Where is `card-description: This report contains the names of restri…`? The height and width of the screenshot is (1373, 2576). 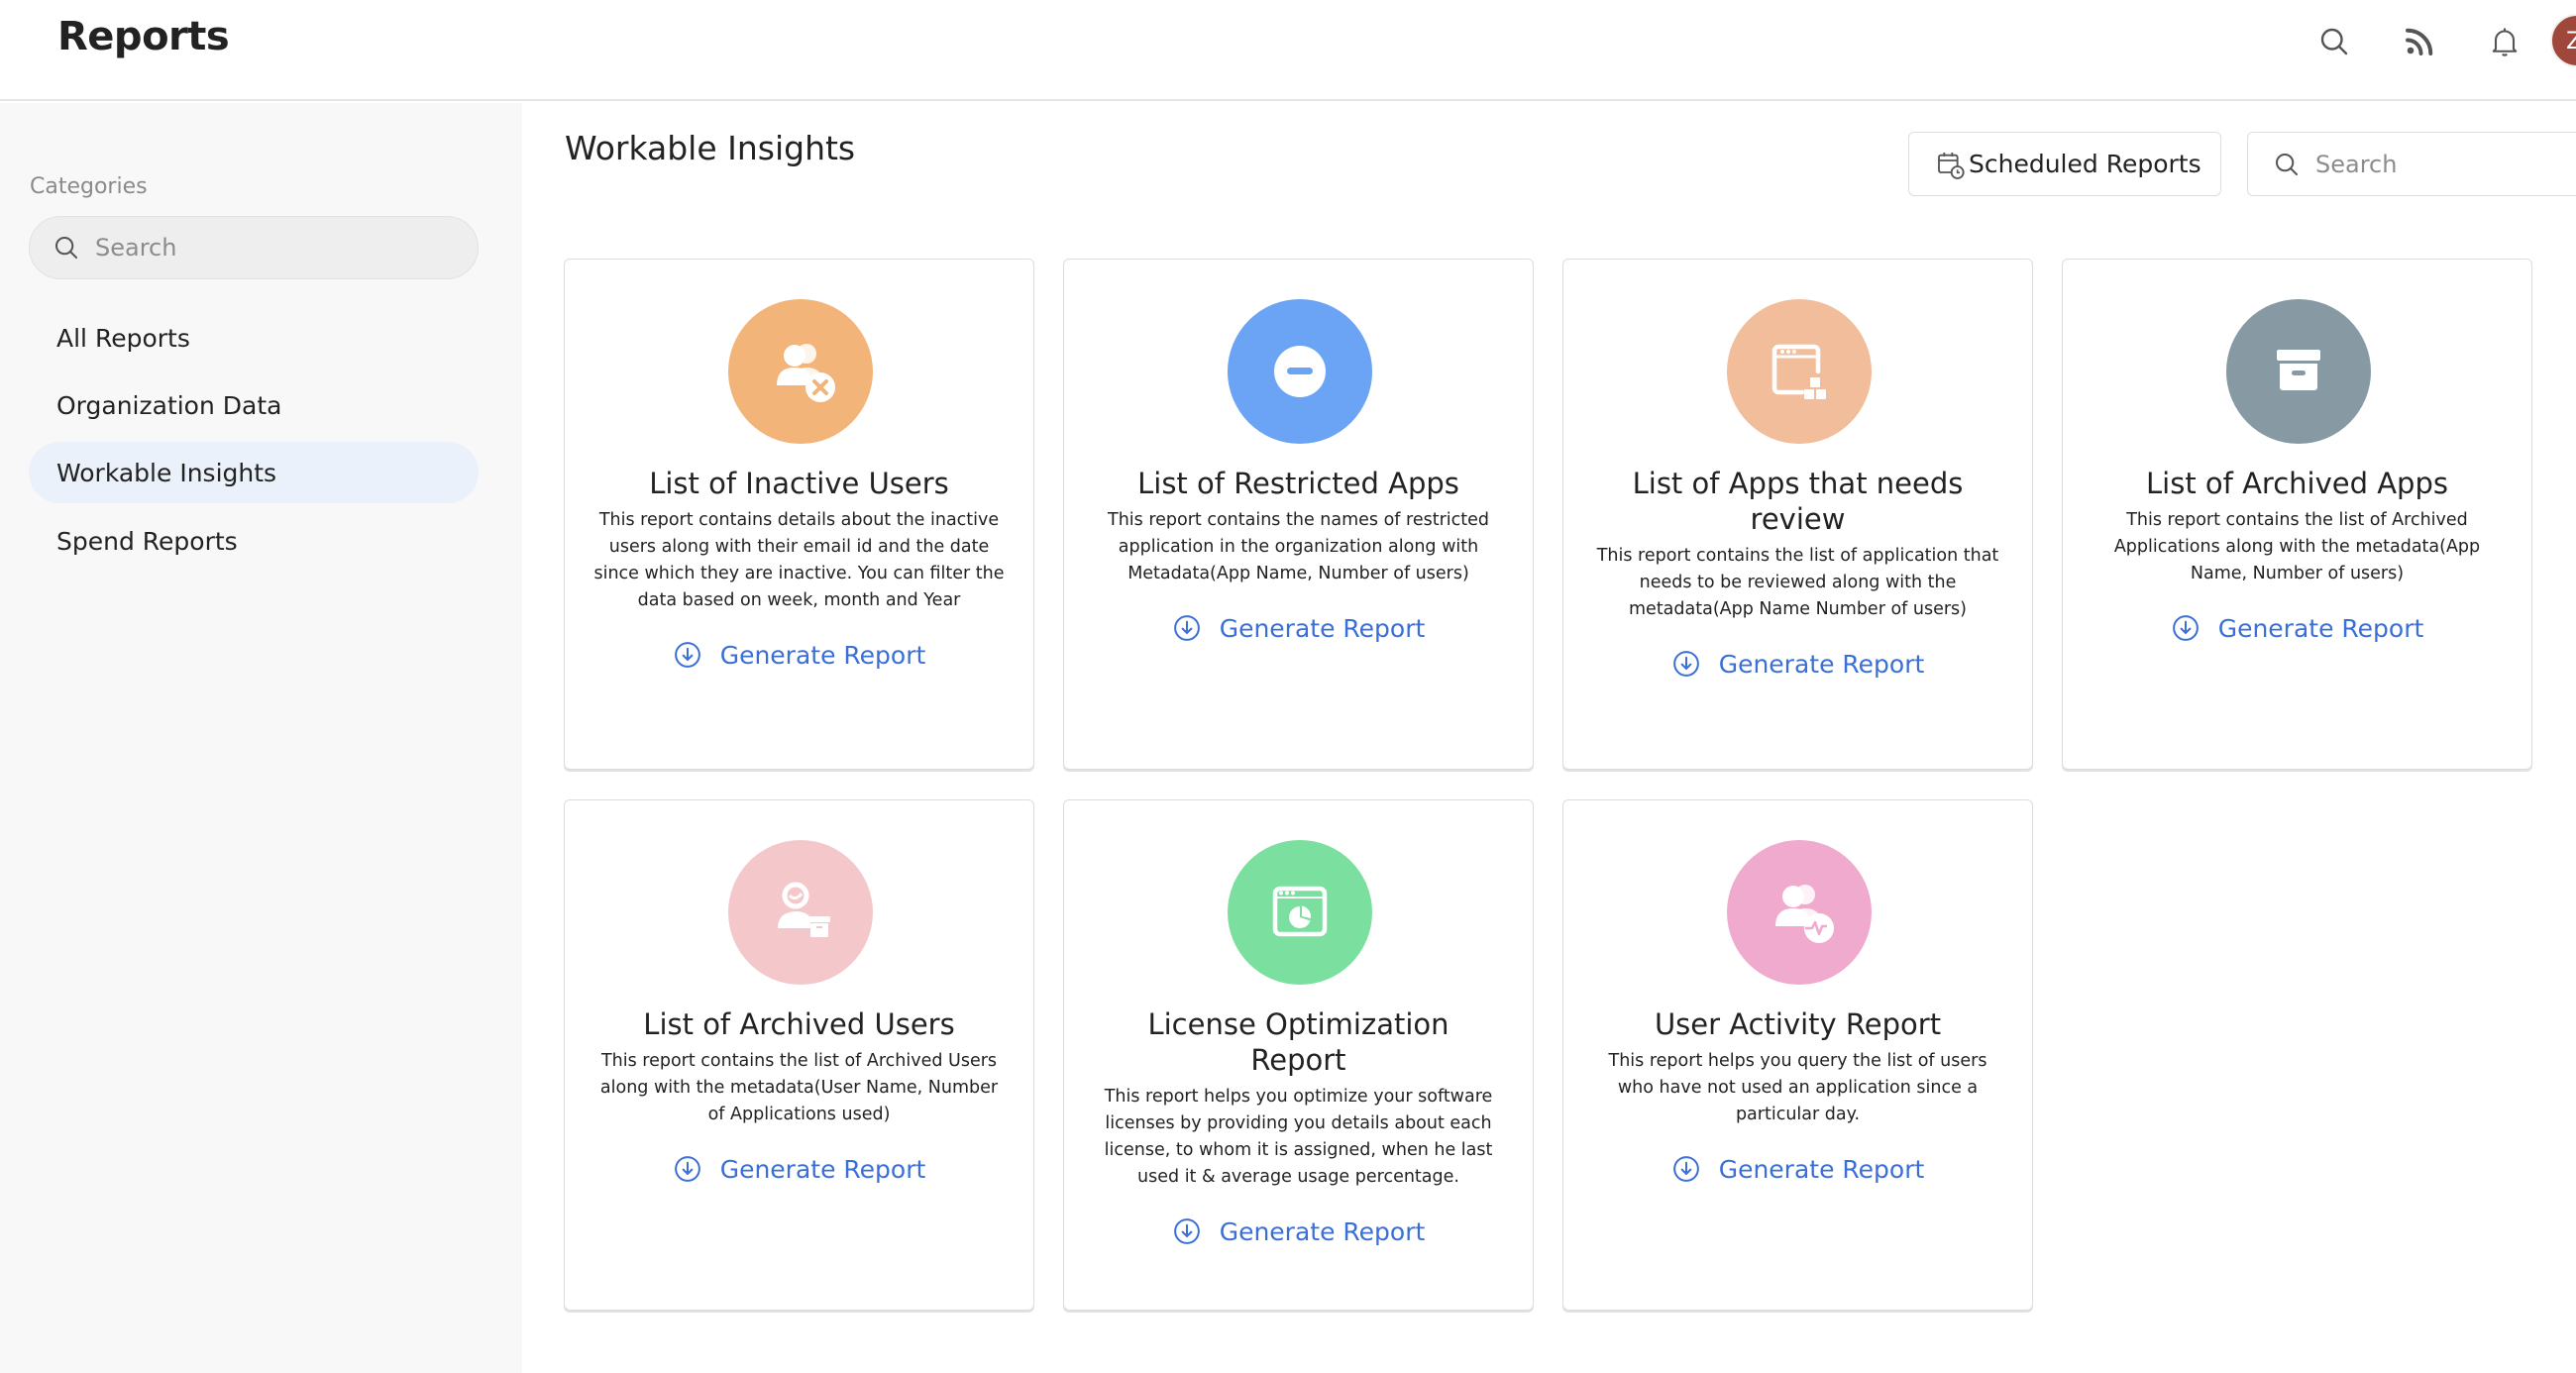
card-description: This report contains the names of restri… is located at coordinates (1299, 546).